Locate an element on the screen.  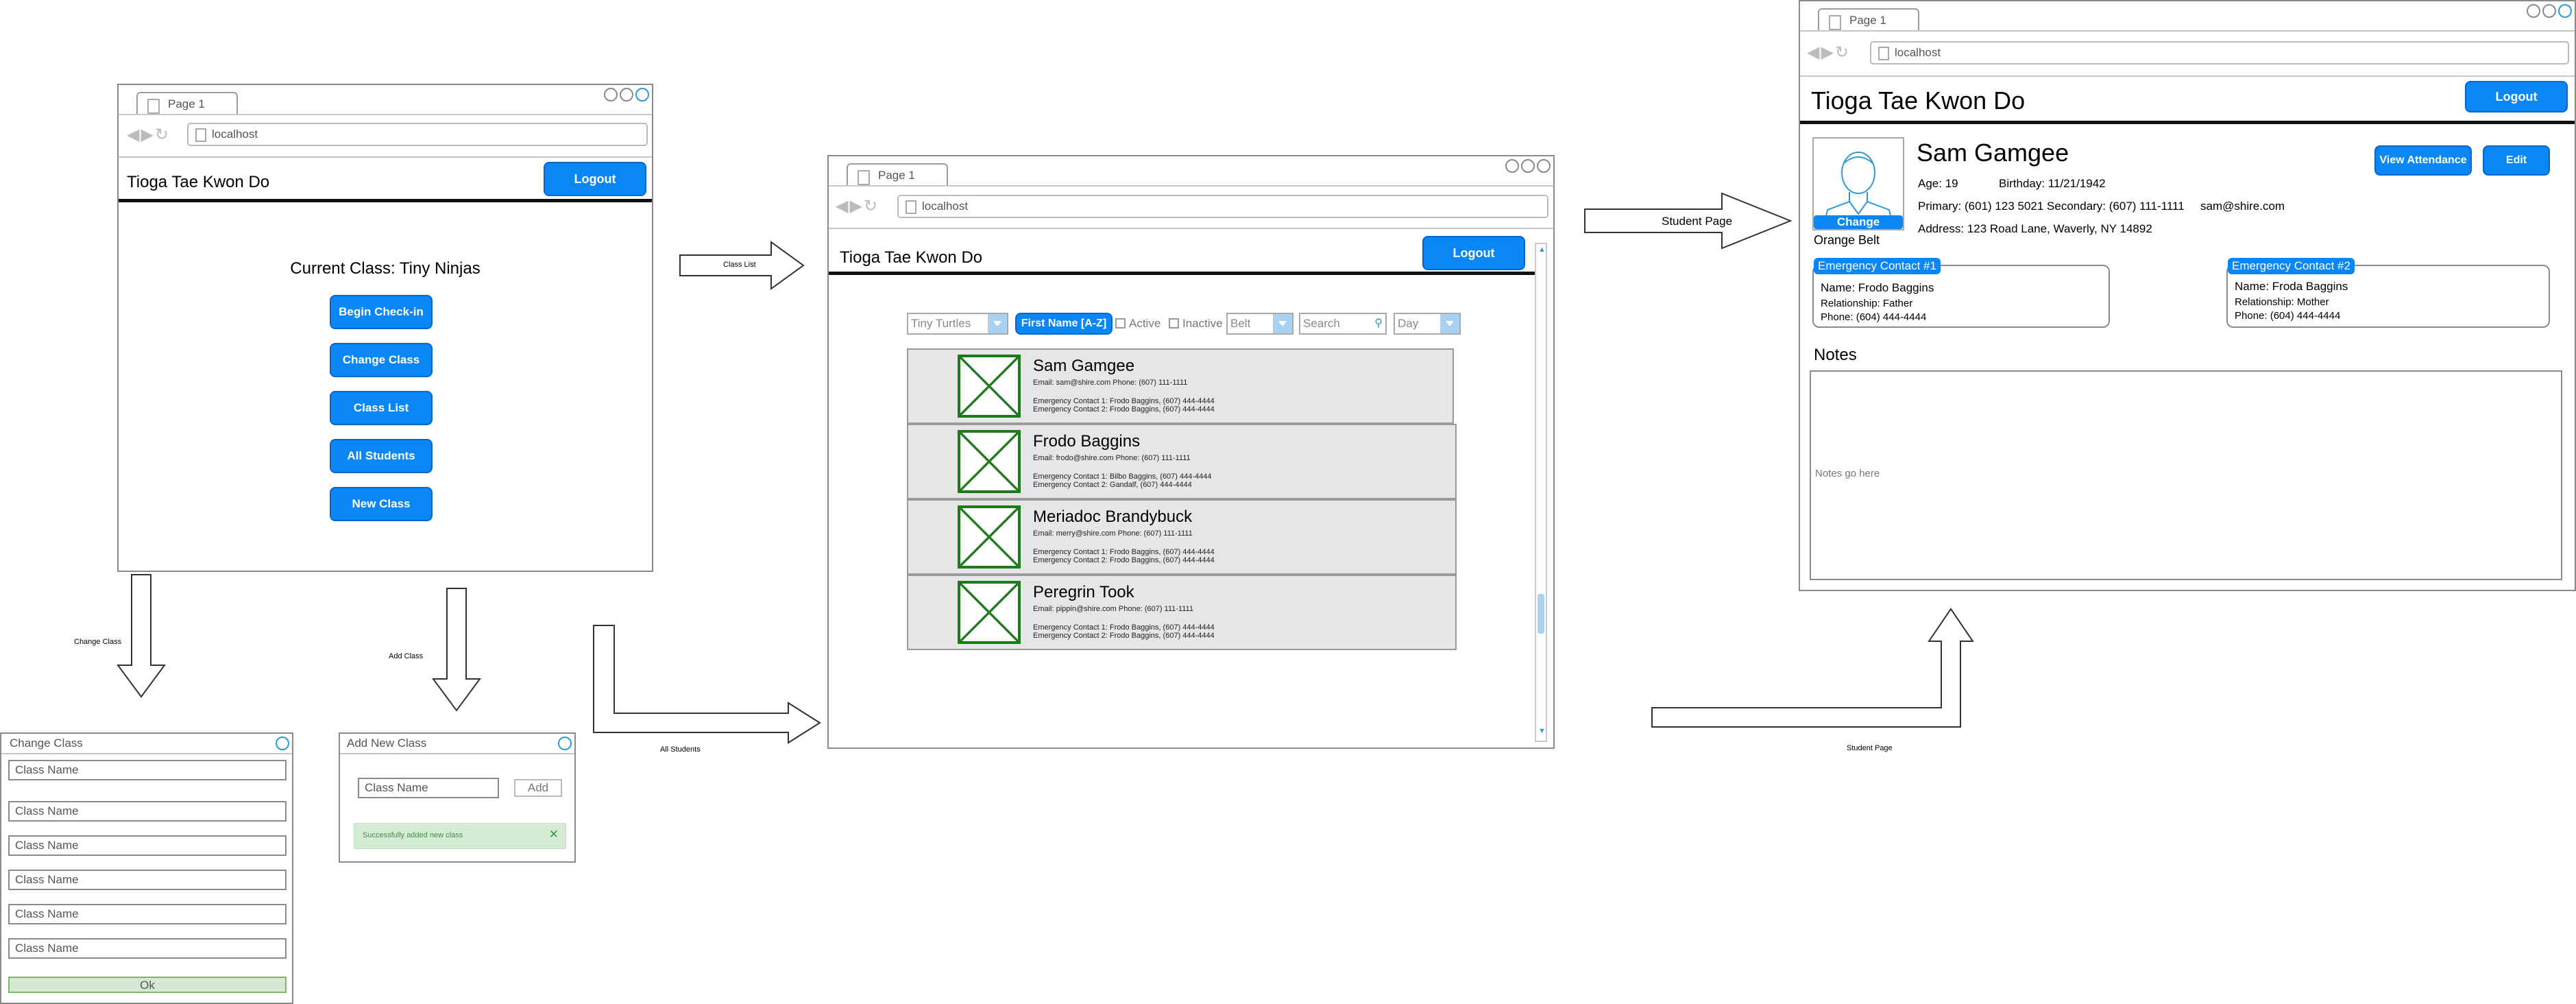
dialog-title: Change Class is located at coordinates (46, 743).